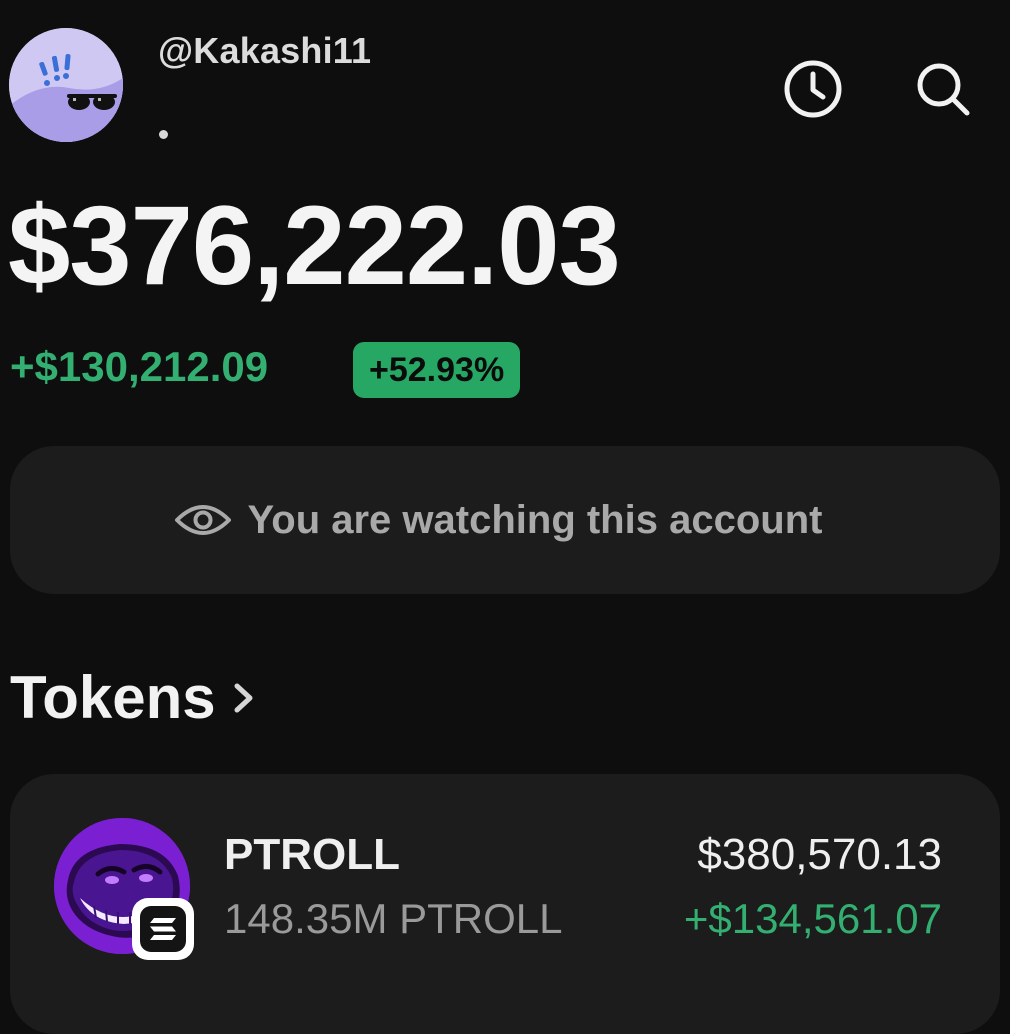  I want to click on clock-icon, so click(813, 89).